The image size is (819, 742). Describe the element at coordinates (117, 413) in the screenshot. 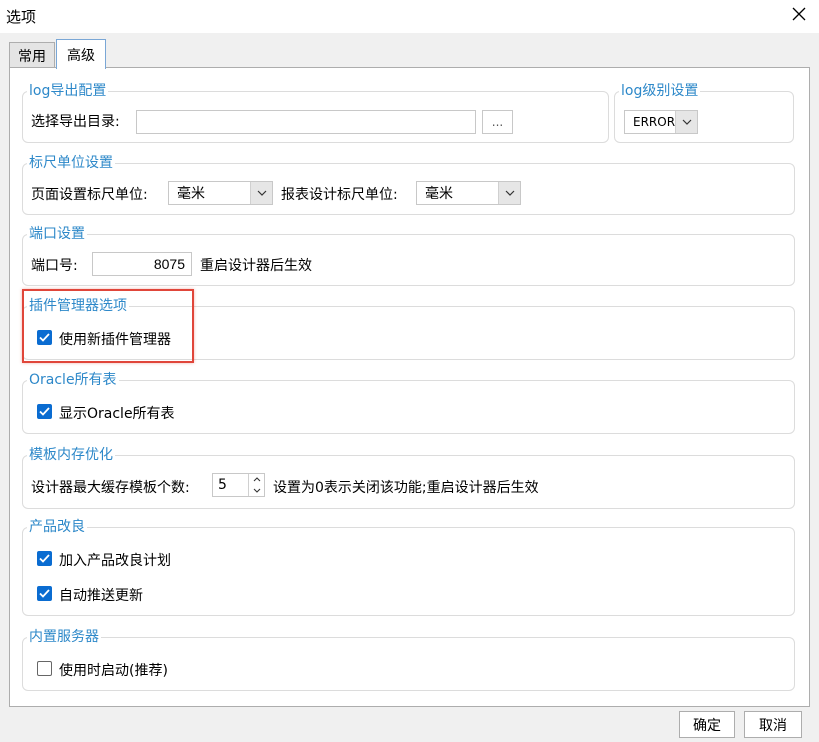

I see `show-oracle-label: 显示Oracle所有表` at that location.